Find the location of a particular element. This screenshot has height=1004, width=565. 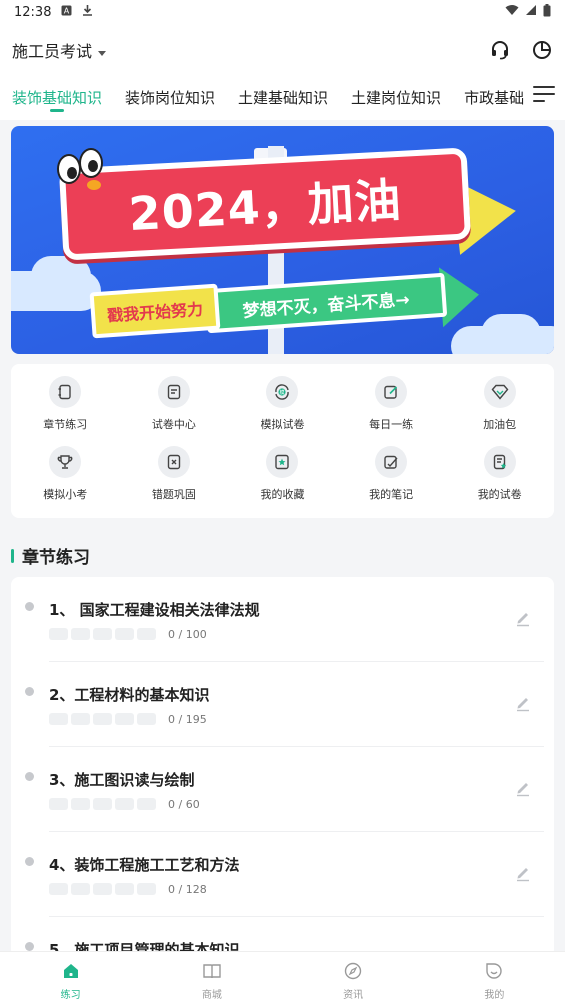

category-tabs: 装饰基础知识 装饰岗位知识 土建基础知识 土建岗位知识 市政基础 is located at coordinates (282, 98).